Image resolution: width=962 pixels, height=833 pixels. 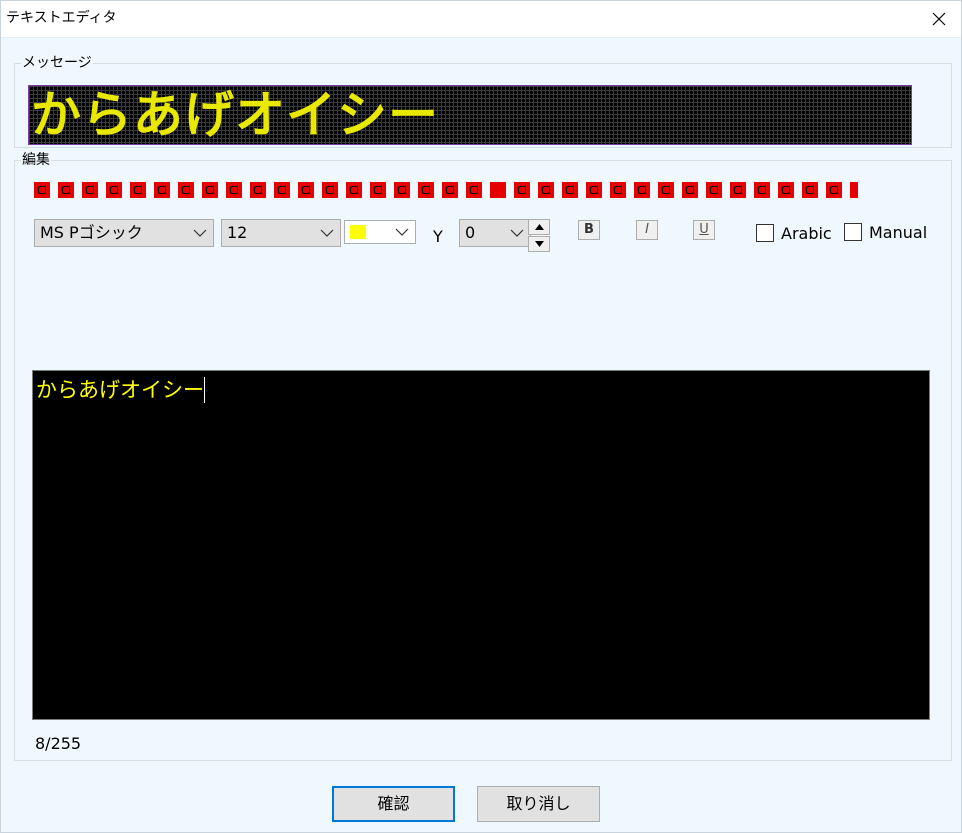 I want to click on symbol-27-icon, so click(x=666, y=190).